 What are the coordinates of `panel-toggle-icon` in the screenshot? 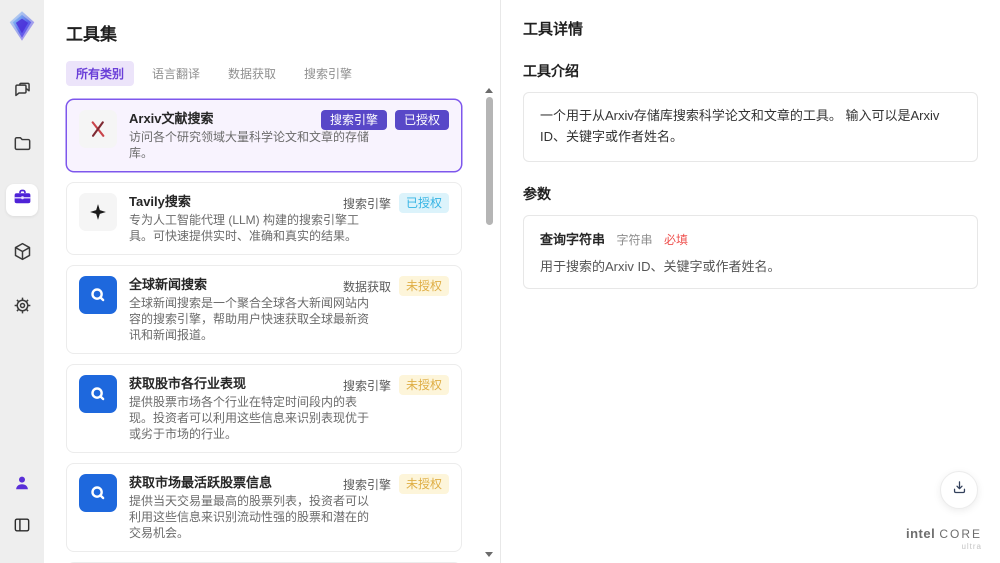 It's located at (22, 527).